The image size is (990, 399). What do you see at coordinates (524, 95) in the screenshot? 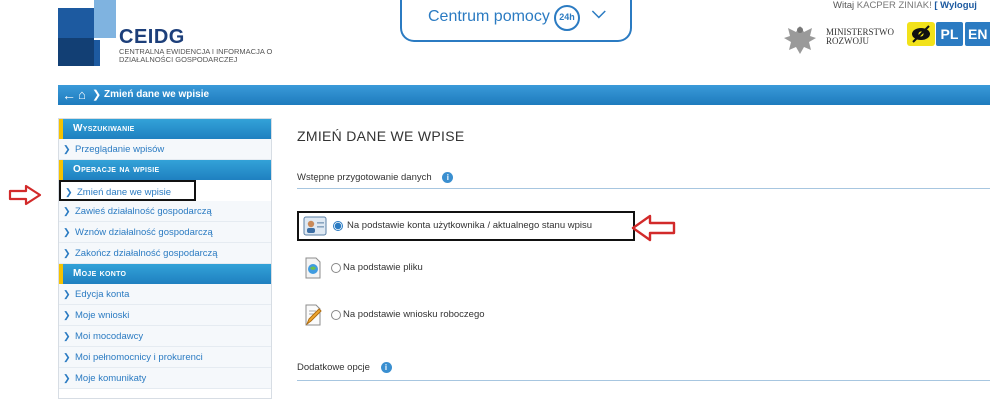
I see `breadcrumb: ← ⌂ ❯ Zmień dane we wpisie` at bounding box center [524, 95].